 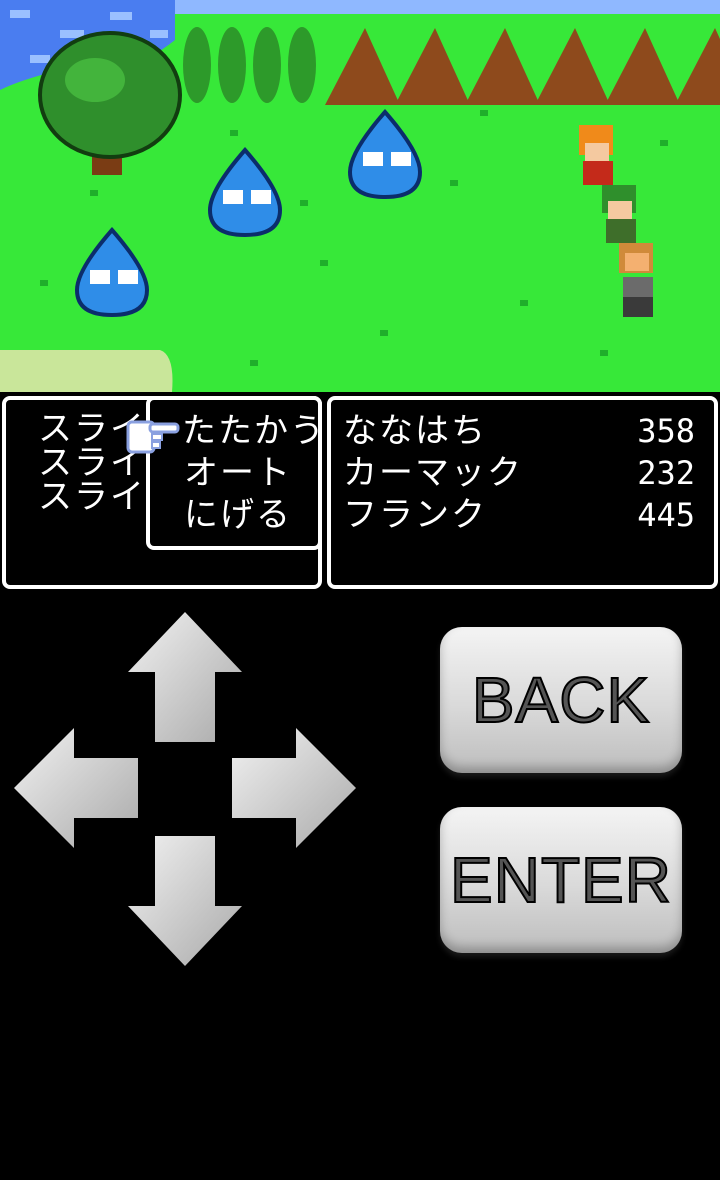 I want to click on mountains, so click(x=522, y=66).